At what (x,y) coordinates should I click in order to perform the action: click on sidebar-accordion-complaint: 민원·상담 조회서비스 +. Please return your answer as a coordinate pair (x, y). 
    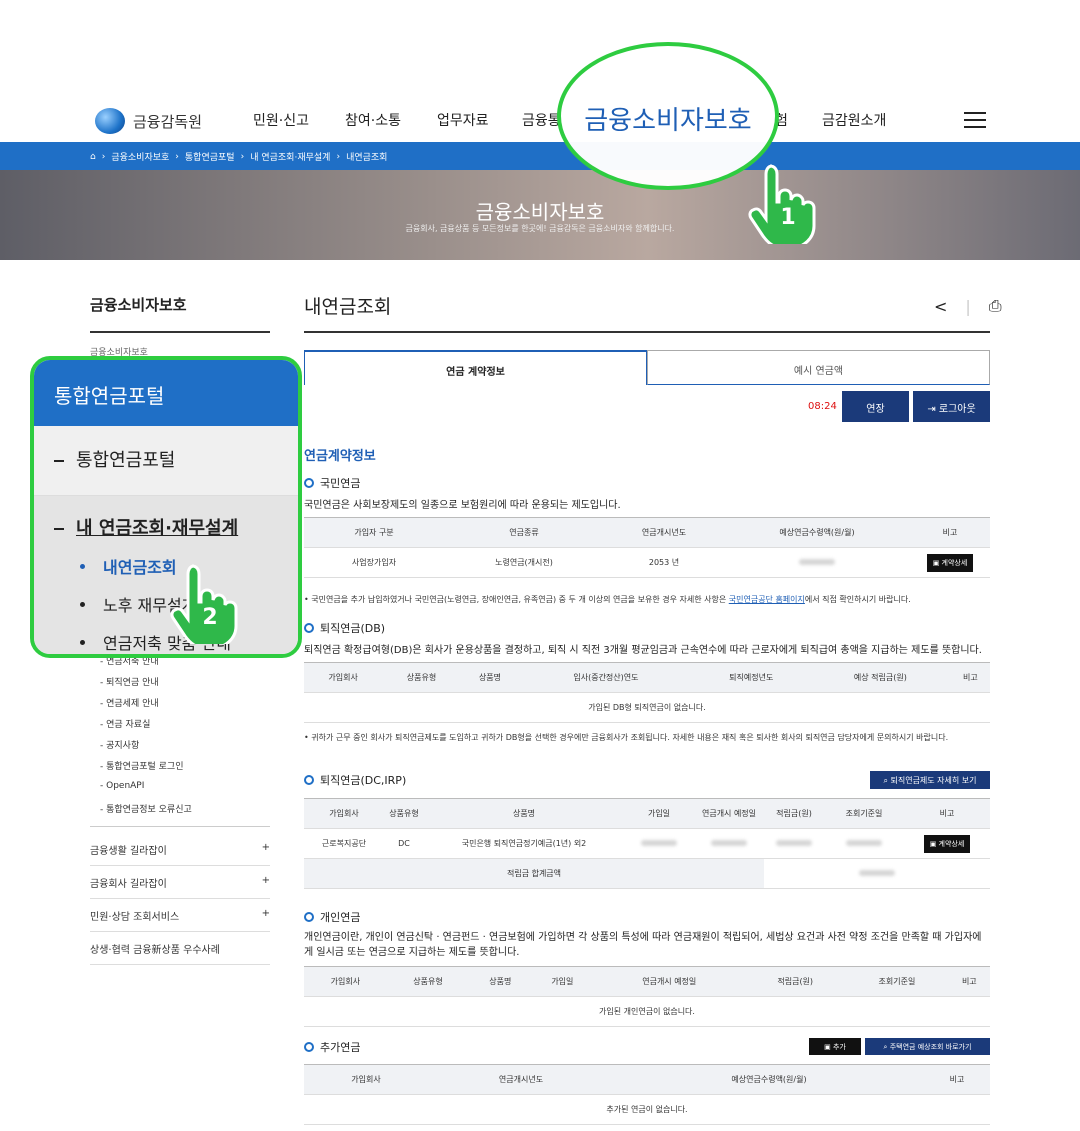
    Looking at the image, I should click on (180, 920).